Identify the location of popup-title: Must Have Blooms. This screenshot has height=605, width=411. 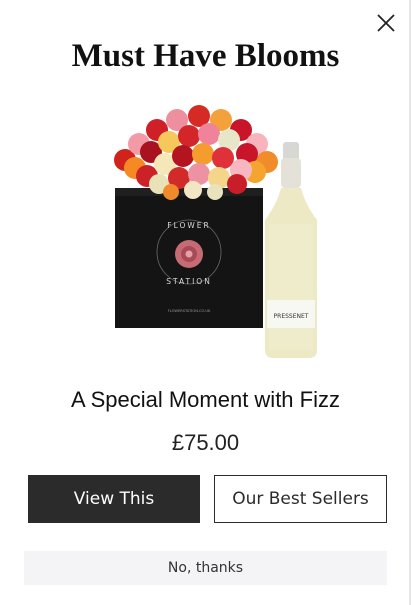
(205, 56).